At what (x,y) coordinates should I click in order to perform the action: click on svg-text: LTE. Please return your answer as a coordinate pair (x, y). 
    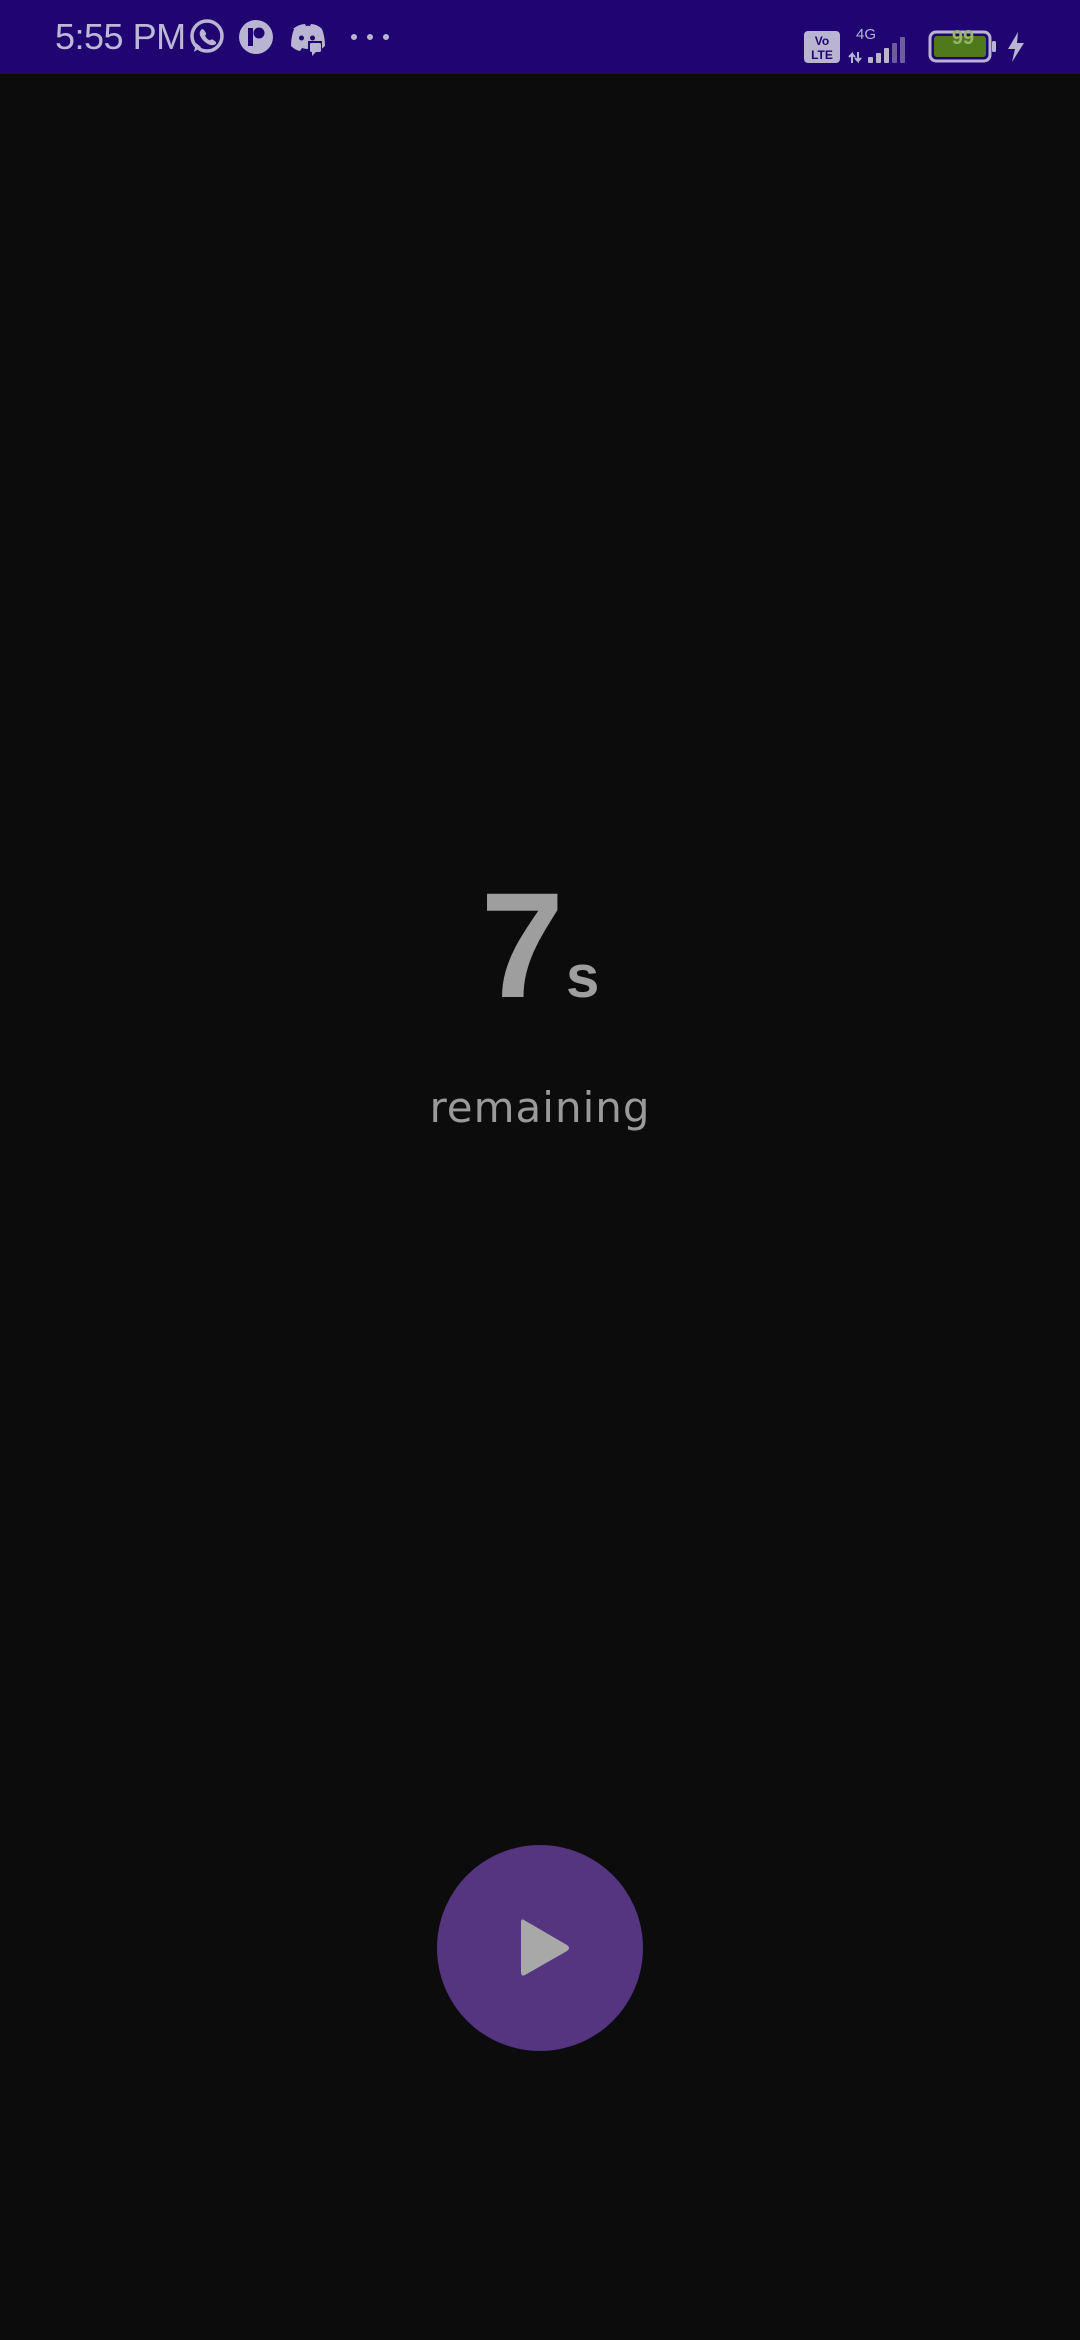
    Looking at the image, I should click on (822, 55).